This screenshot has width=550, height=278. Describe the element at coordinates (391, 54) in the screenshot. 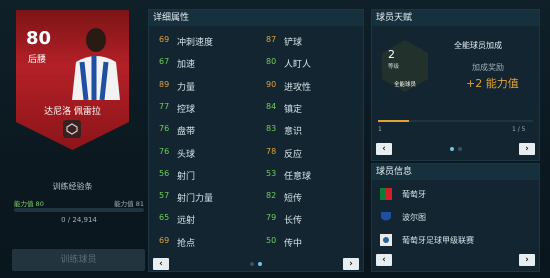

I see `talent-level: 2` at that location.